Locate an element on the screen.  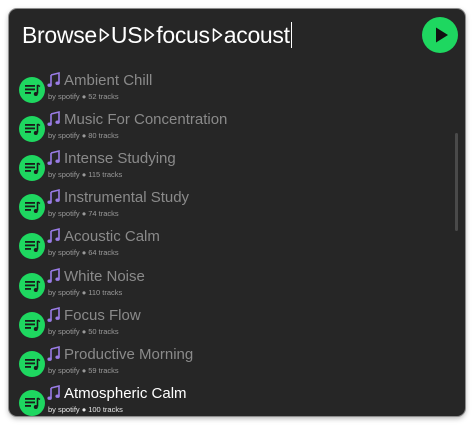
result-row: White Noise by spotify ● 110 tracks is located at coordinates (229, 285).